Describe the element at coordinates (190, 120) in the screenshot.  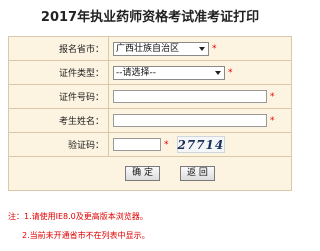
I see `name-input` at that location.